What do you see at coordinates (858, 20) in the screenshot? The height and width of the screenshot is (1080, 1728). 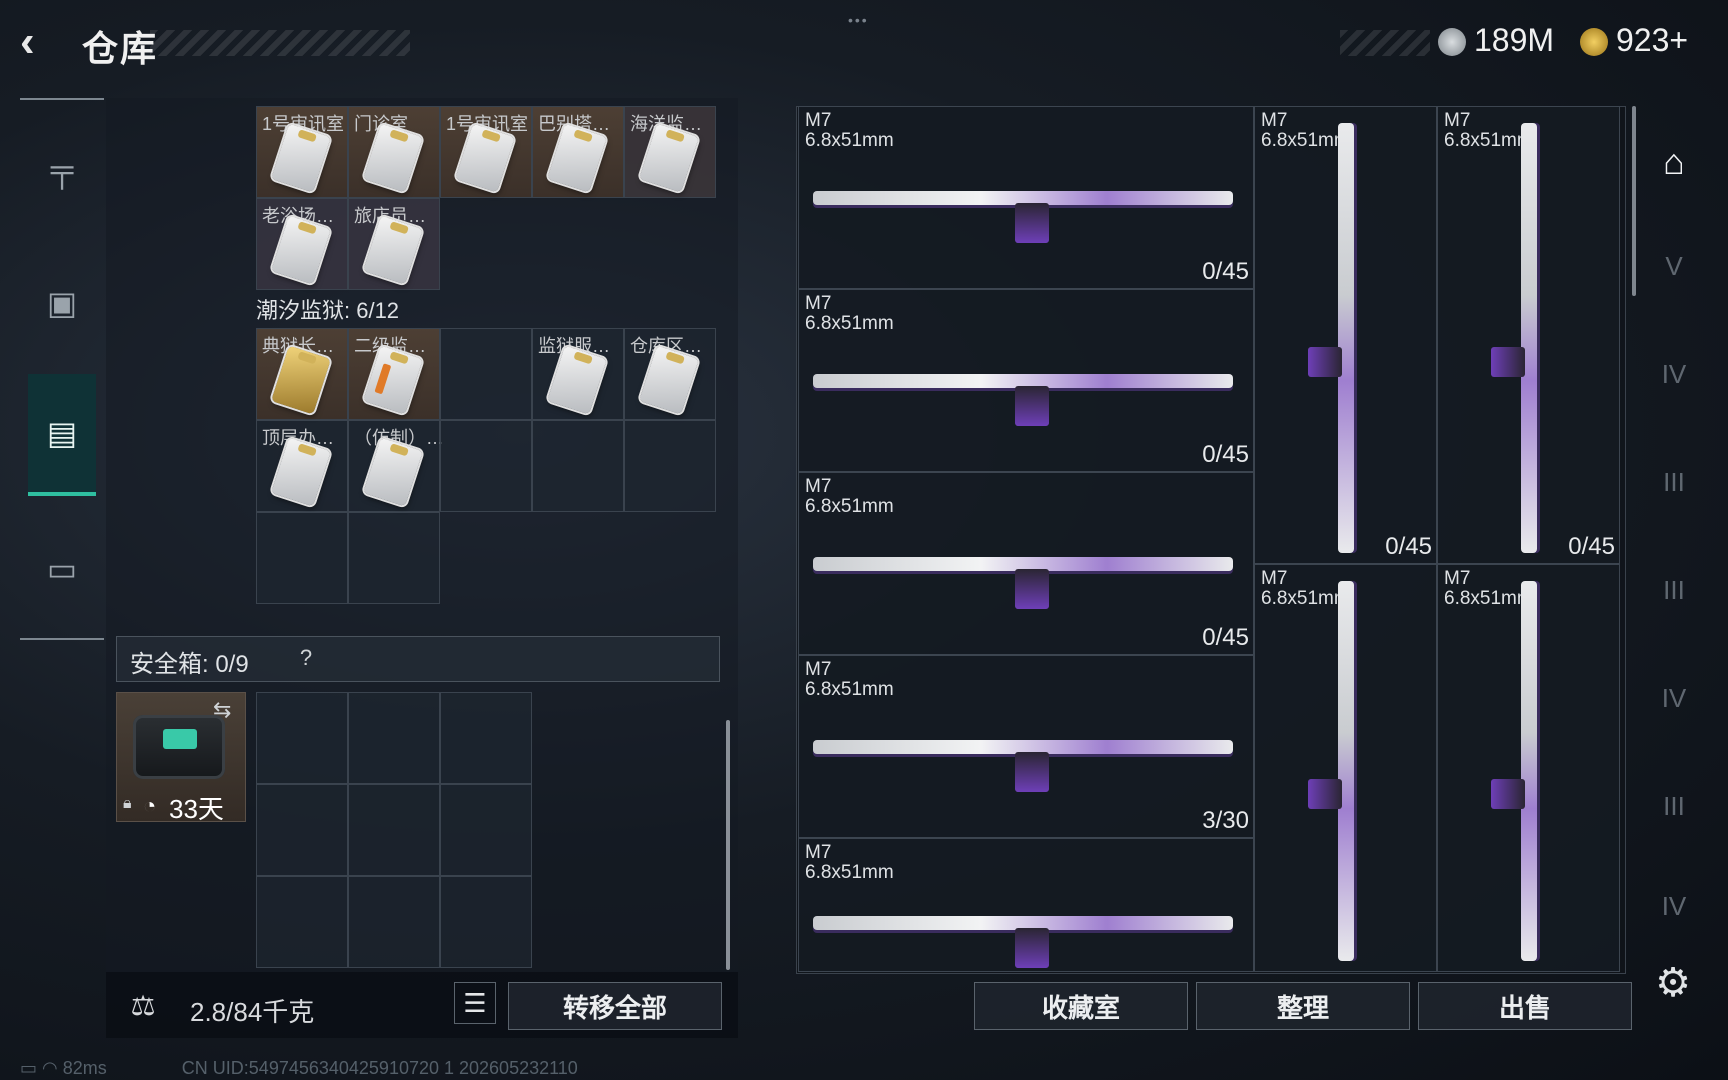 I see `drag-handle: •••` at bounding box center [858, 20].